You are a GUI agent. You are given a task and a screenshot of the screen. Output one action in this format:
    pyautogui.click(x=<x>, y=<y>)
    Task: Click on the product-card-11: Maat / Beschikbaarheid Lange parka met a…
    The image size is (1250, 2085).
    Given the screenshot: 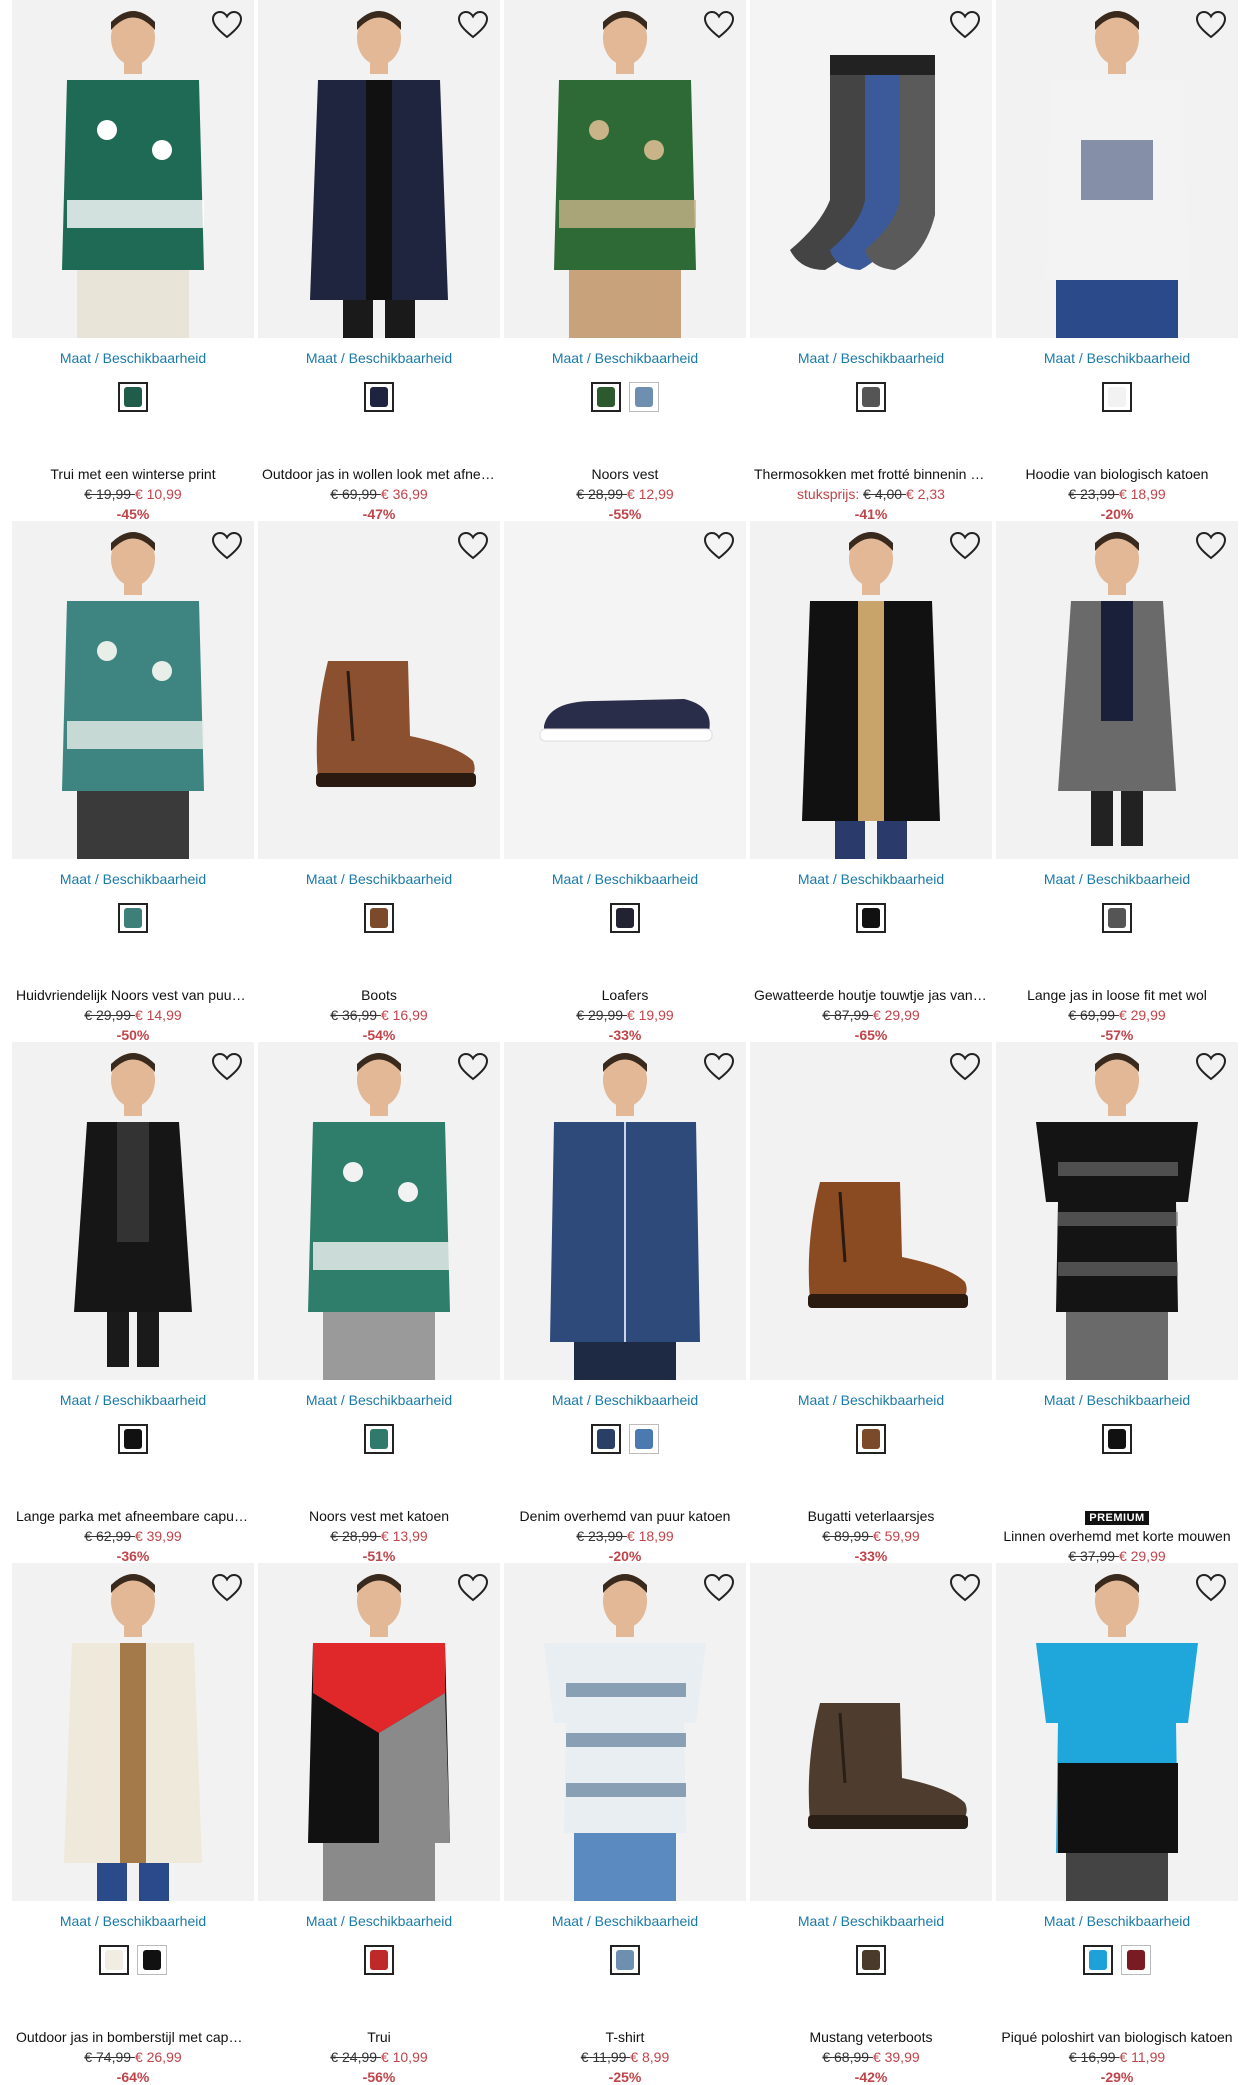 What is the action you would take?
    pyautogui.click(x=135, y=1303)
    